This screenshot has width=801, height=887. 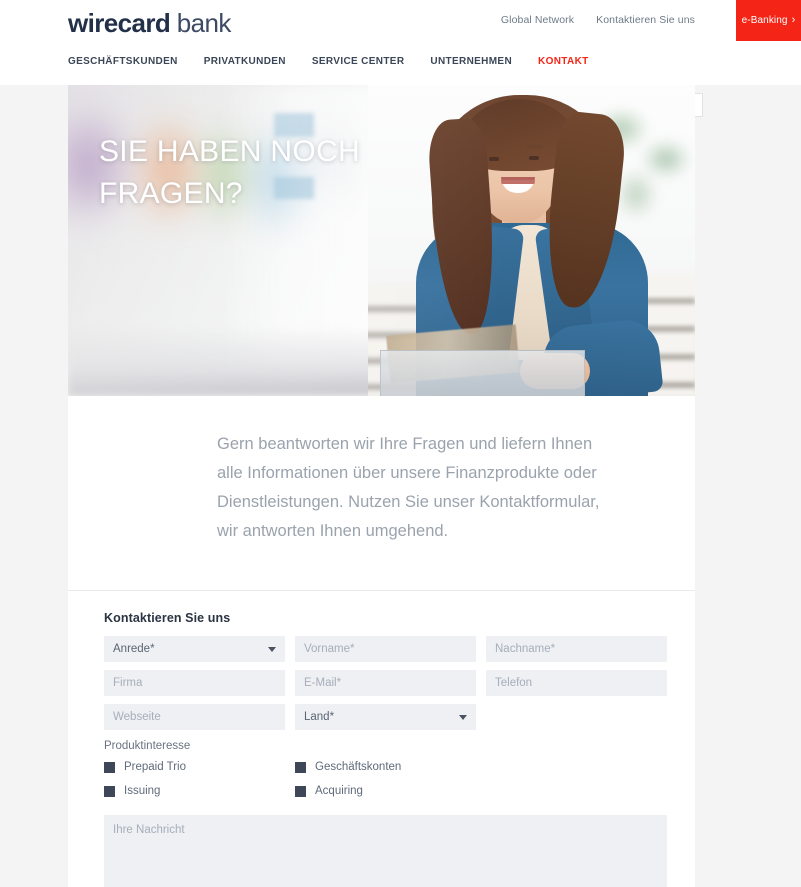 What do you see at coordinates (563, 61) in the screenshot?
I see `nav-item-kontakt: KONTAKT` at bounding box center [563, 61].